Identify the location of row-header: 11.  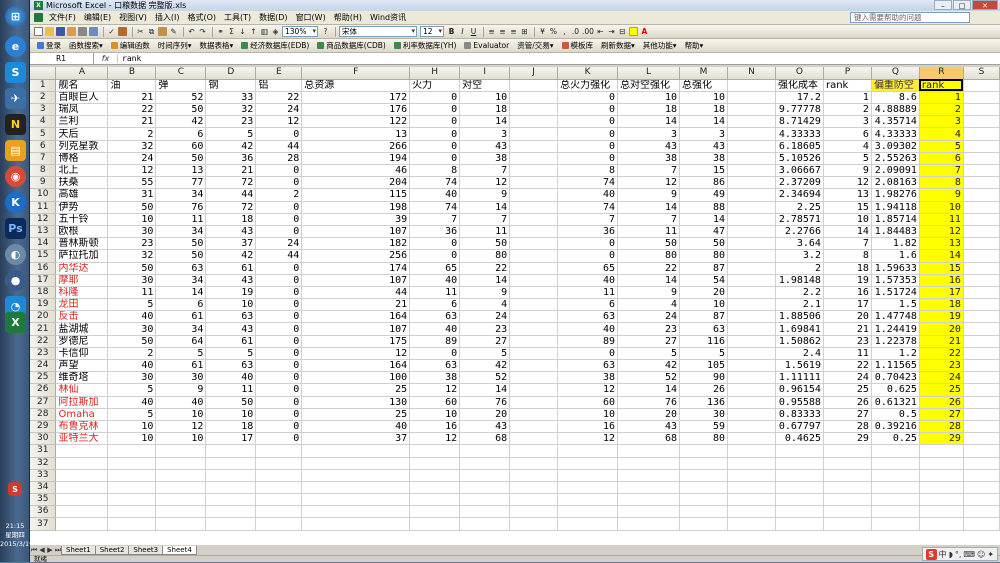
(43, 207).